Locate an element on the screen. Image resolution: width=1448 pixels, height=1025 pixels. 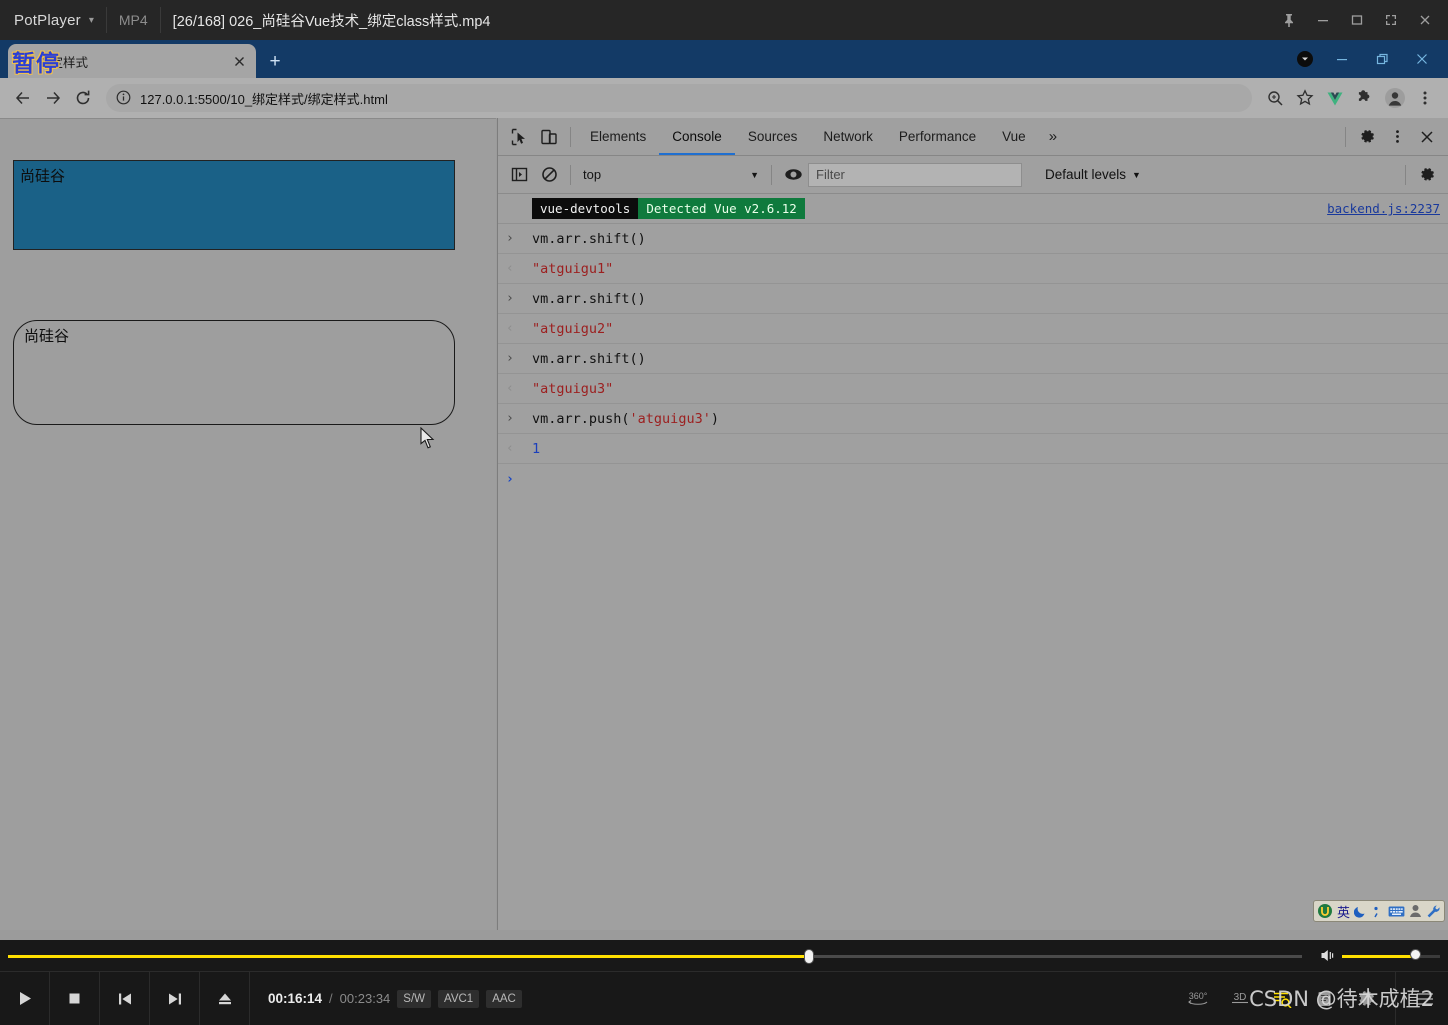
more-tabs-icon: » is located at coordinates (1053, 136).